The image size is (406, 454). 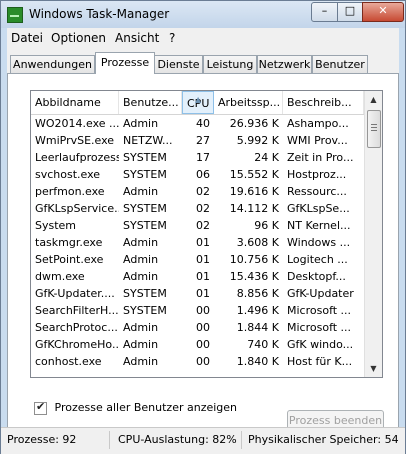 What do you see at coordinates (27, 38) in the screenshot?
I see `menu-datei: Datei` at bounding box center [27, 38].